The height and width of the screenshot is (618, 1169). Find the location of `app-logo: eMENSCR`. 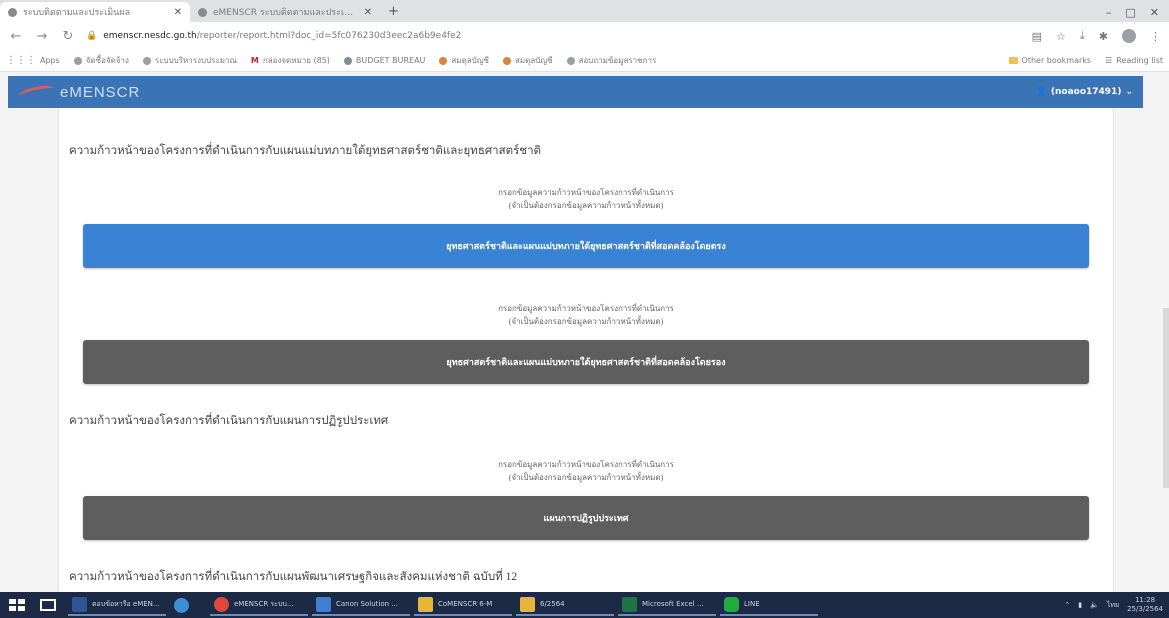

app-logo: eMENSCR is located at coordinates (79, 92).